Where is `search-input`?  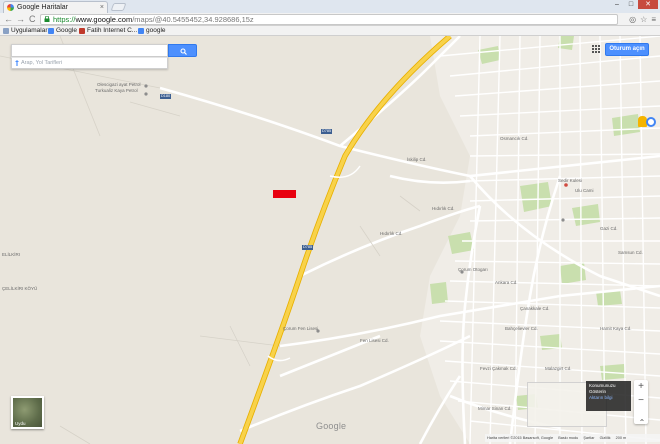 search-input is located at coordinates (89, 50).